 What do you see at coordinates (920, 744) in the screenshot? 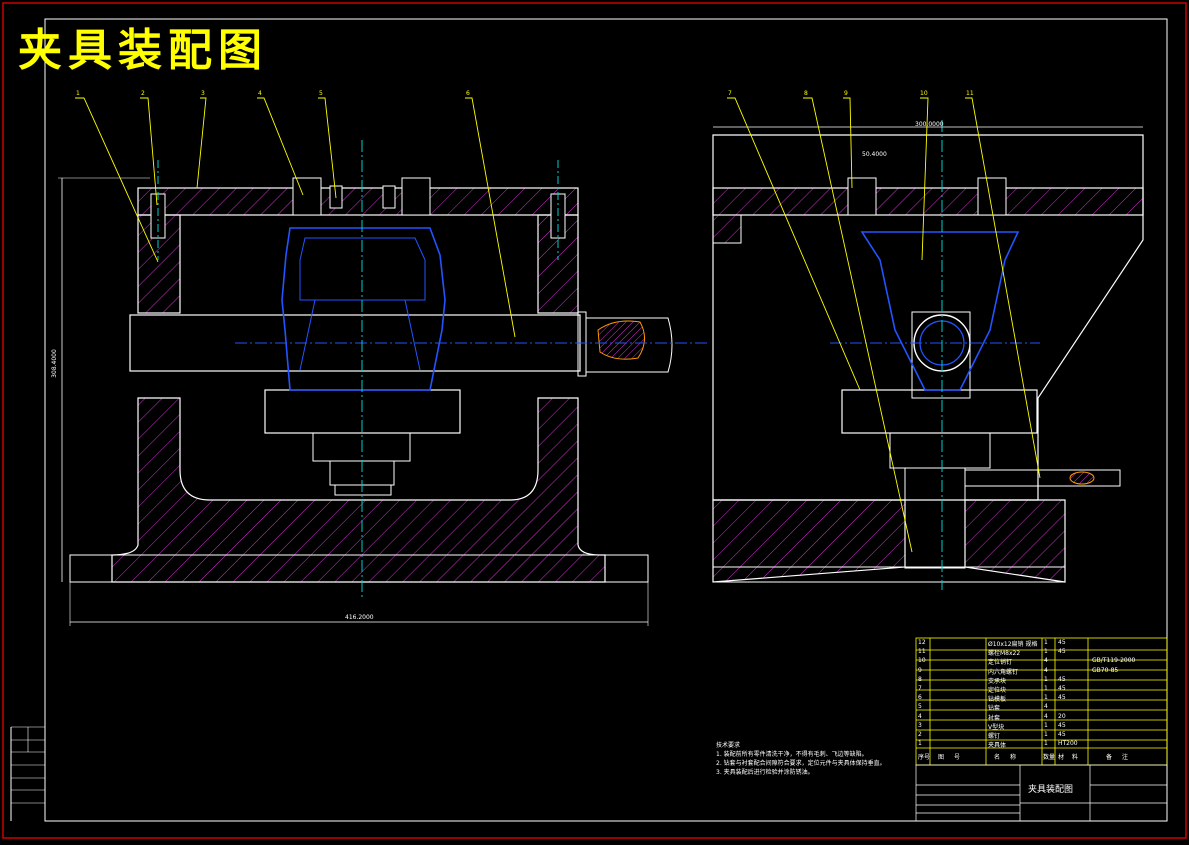
I see `bom-cell-seq: 1` at bounding box center [920, 744].